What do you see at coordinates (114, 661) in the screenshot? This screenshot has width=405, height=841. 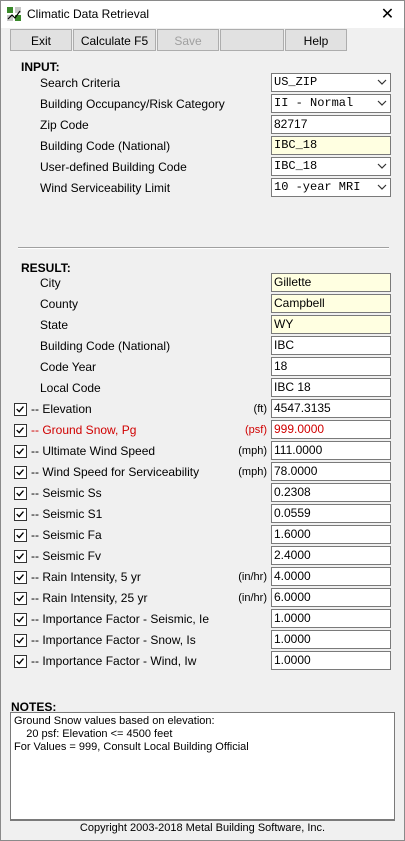 I see `importance-wind-label: -- Importance Factor - Wind, Iw` at bounding box center [114, 661].